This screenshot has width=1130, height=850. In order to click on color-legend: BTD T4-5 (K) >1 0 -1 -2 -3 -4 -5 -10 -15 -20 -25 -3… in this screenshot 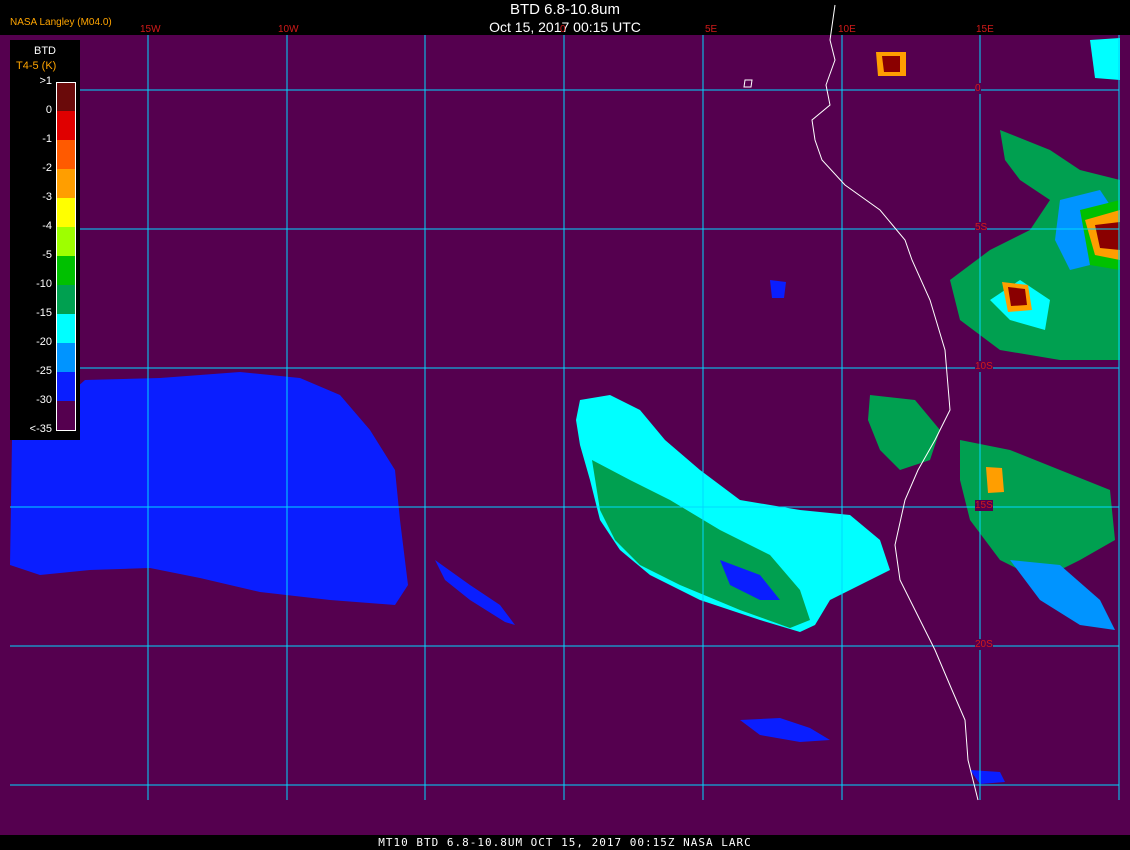, I will do `click(45, 240)`.